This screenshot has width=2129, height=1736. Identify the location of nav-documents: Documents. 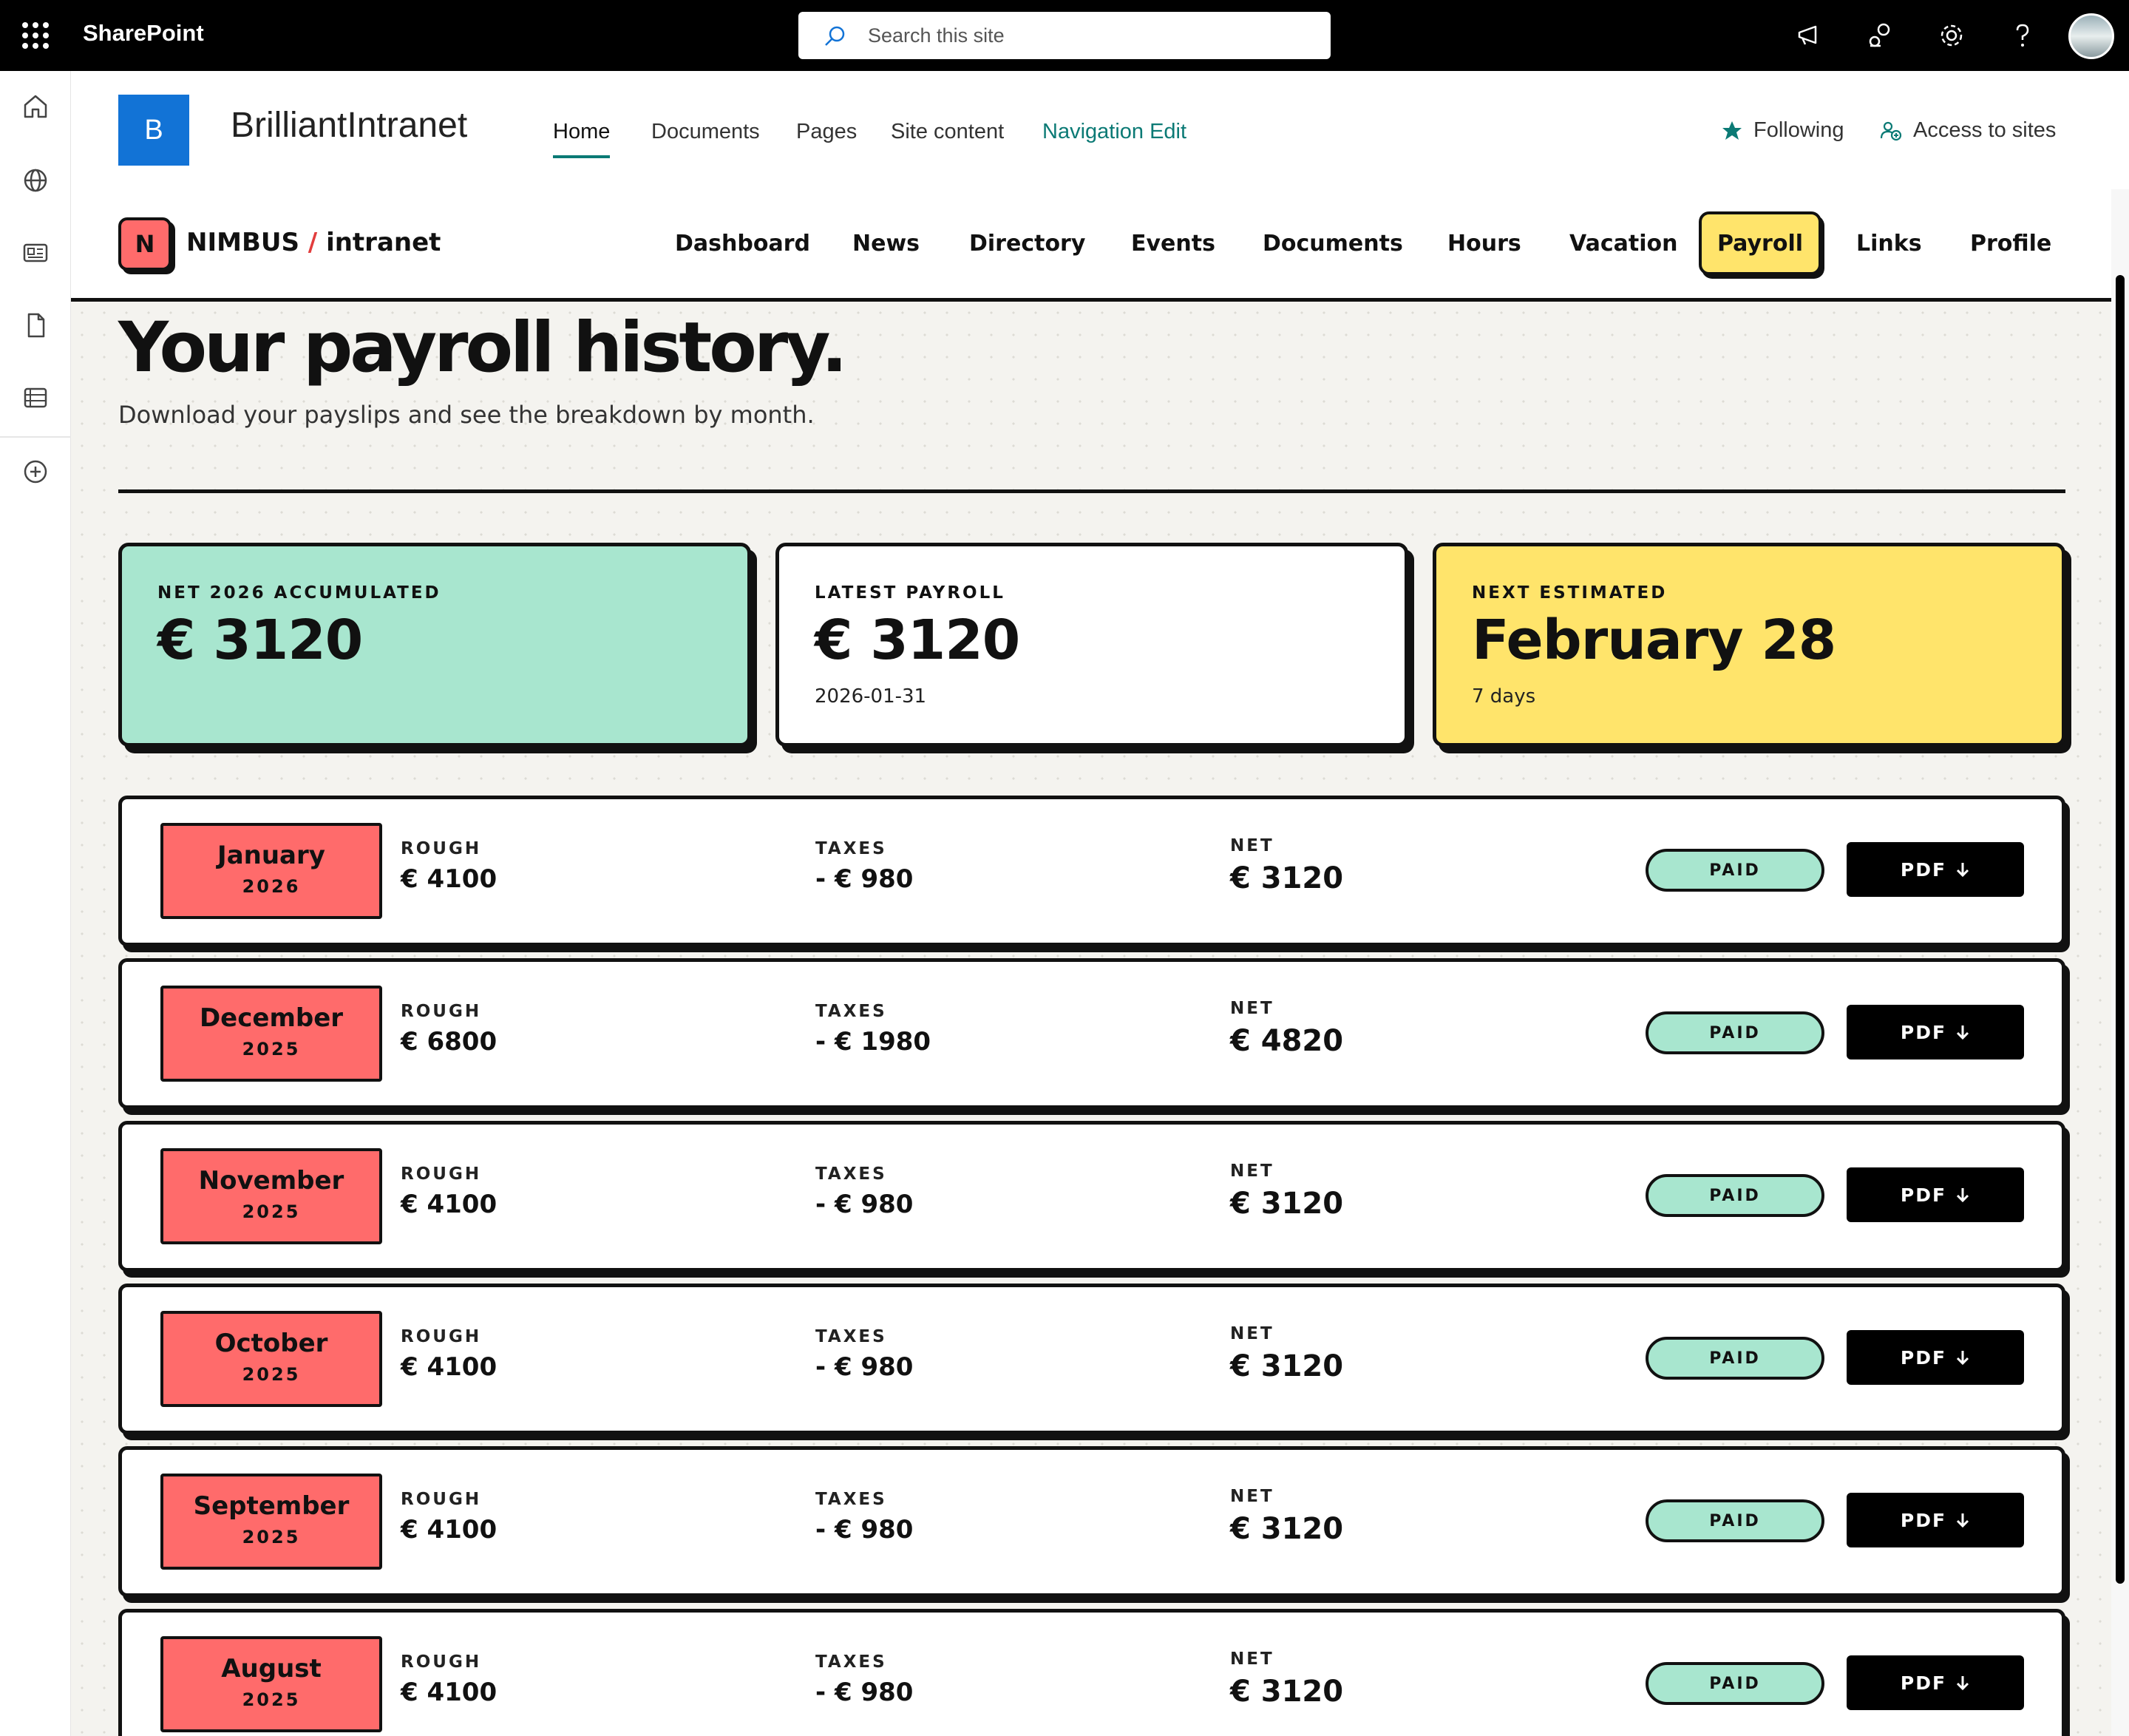
(1333, 244).